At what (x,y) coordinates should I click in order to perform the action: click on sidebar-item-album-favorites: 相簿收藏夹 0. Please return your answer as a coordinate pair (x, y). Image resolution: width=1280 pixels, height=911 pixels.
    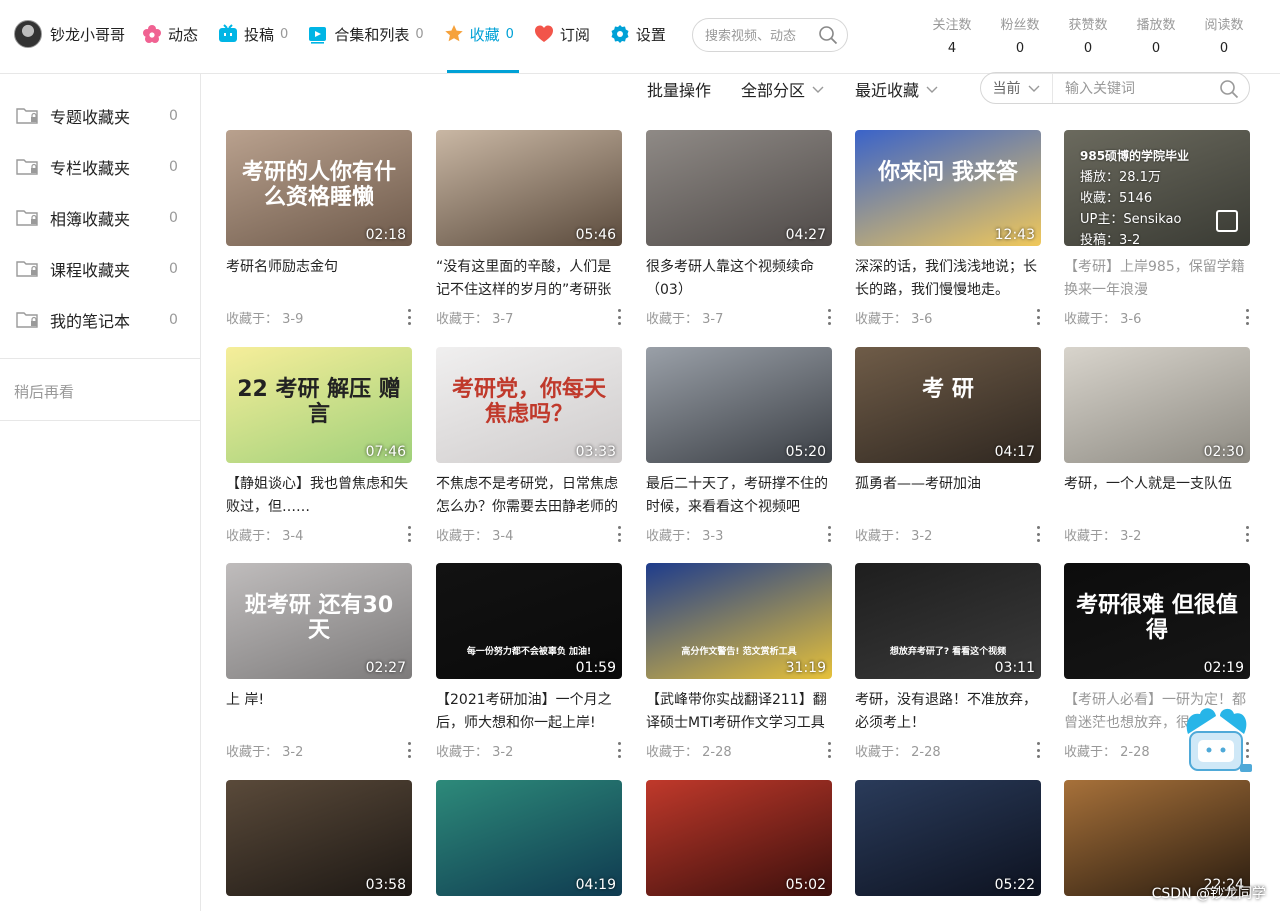
    Looking at the image, I should click on (100, 217).